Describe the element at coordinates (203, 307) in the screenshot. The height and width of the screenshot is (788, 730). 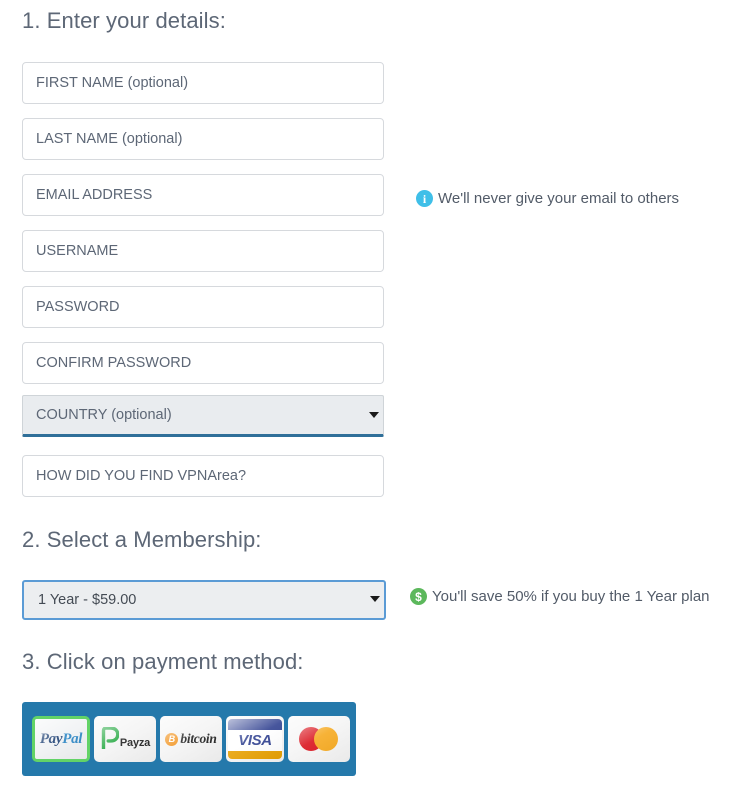
I see `password-input` at that location.